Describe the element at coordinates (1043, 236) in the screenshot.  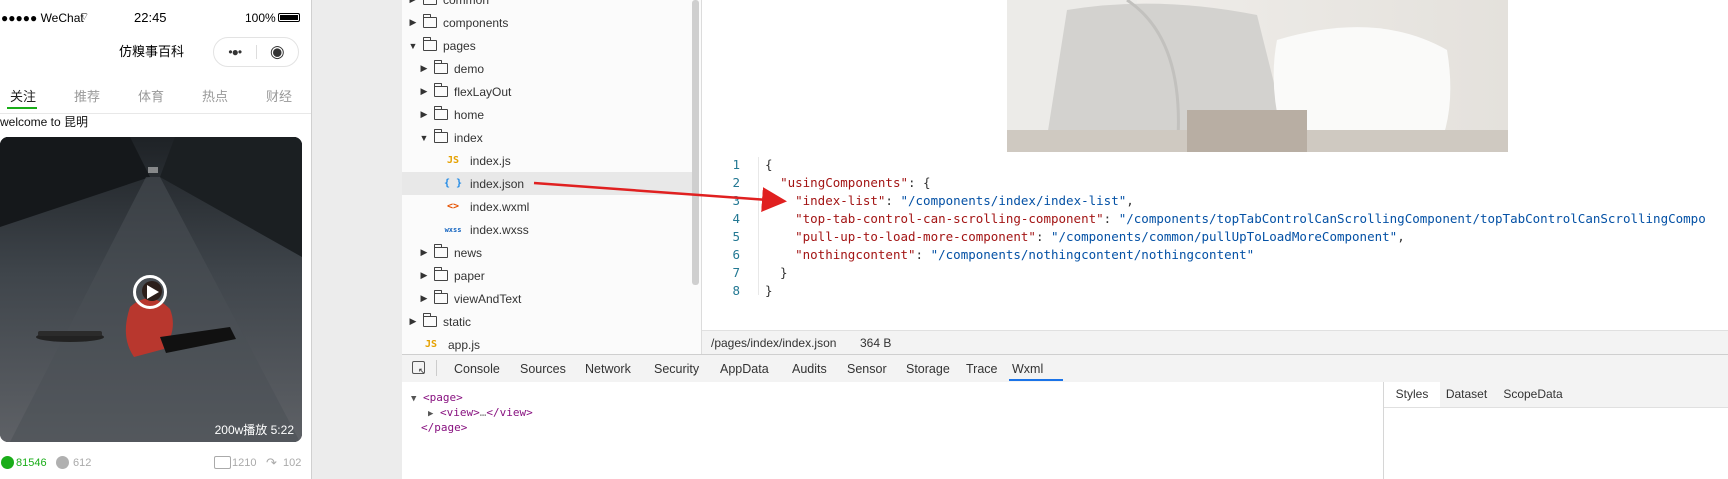
I see `code-token: :` at that location.